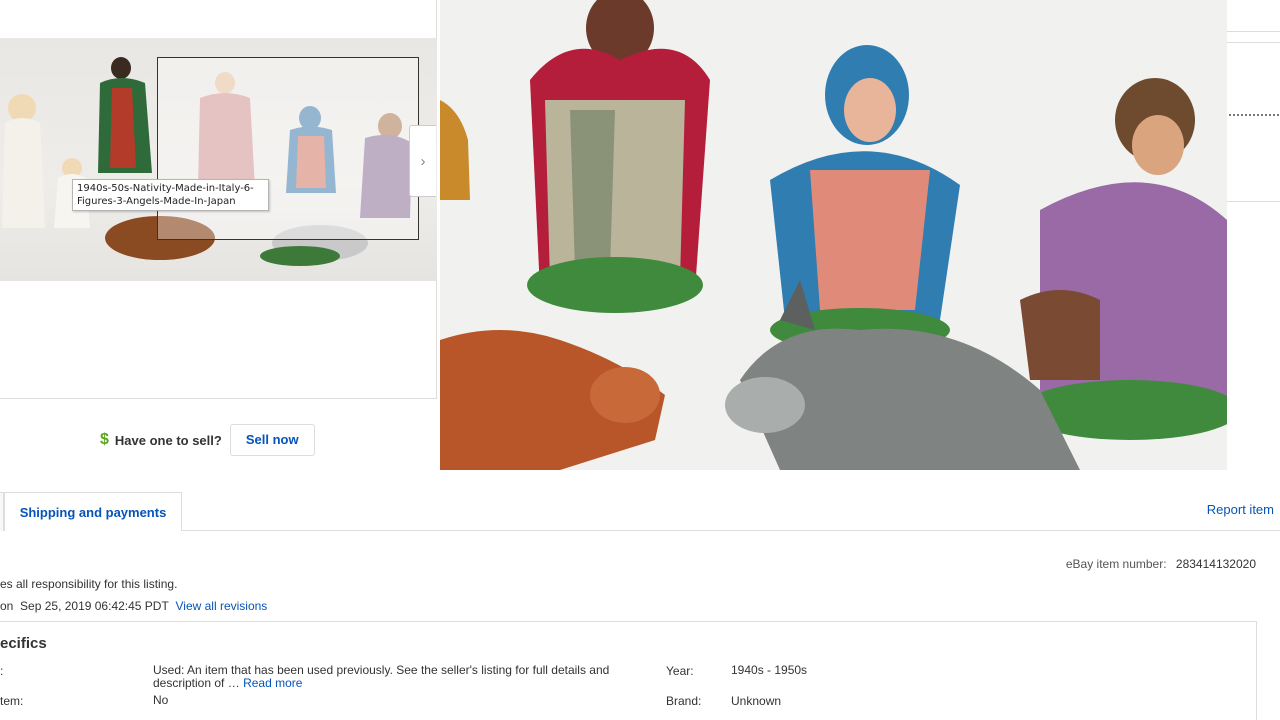  What do you see at coordinates (12, 701) in the screenshot?
I see `item-label: tem:` at bounding box center [12, 701].